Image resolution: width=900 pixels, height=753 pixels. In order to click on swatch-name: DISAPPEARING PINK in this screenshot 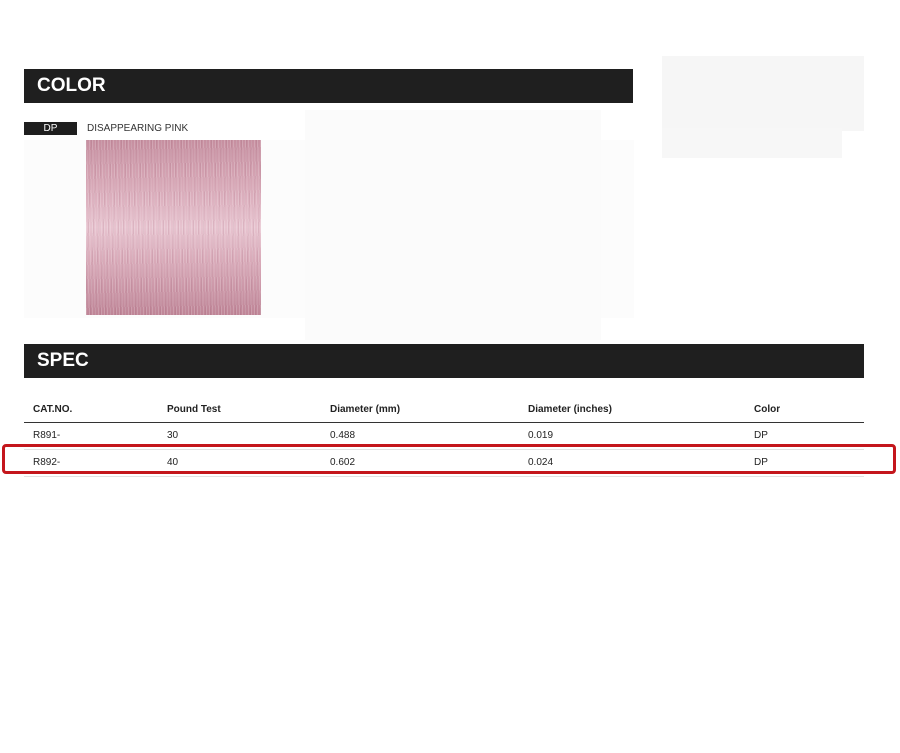, I will do `click(138, 128)`.